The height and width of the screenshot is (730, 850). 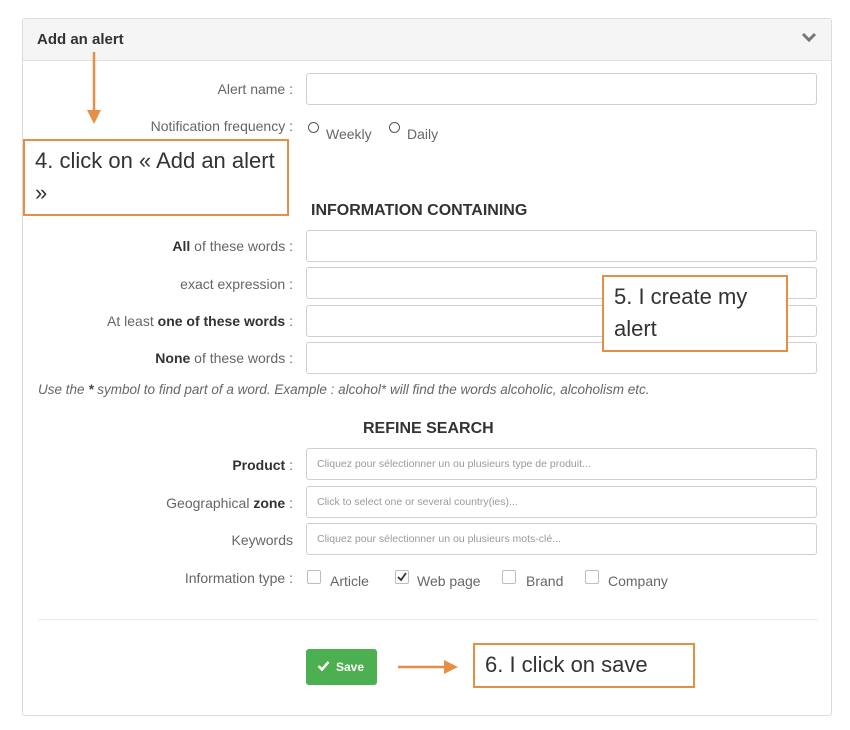 I want to click on chevron-down-icon, so click(x=809, y=39).